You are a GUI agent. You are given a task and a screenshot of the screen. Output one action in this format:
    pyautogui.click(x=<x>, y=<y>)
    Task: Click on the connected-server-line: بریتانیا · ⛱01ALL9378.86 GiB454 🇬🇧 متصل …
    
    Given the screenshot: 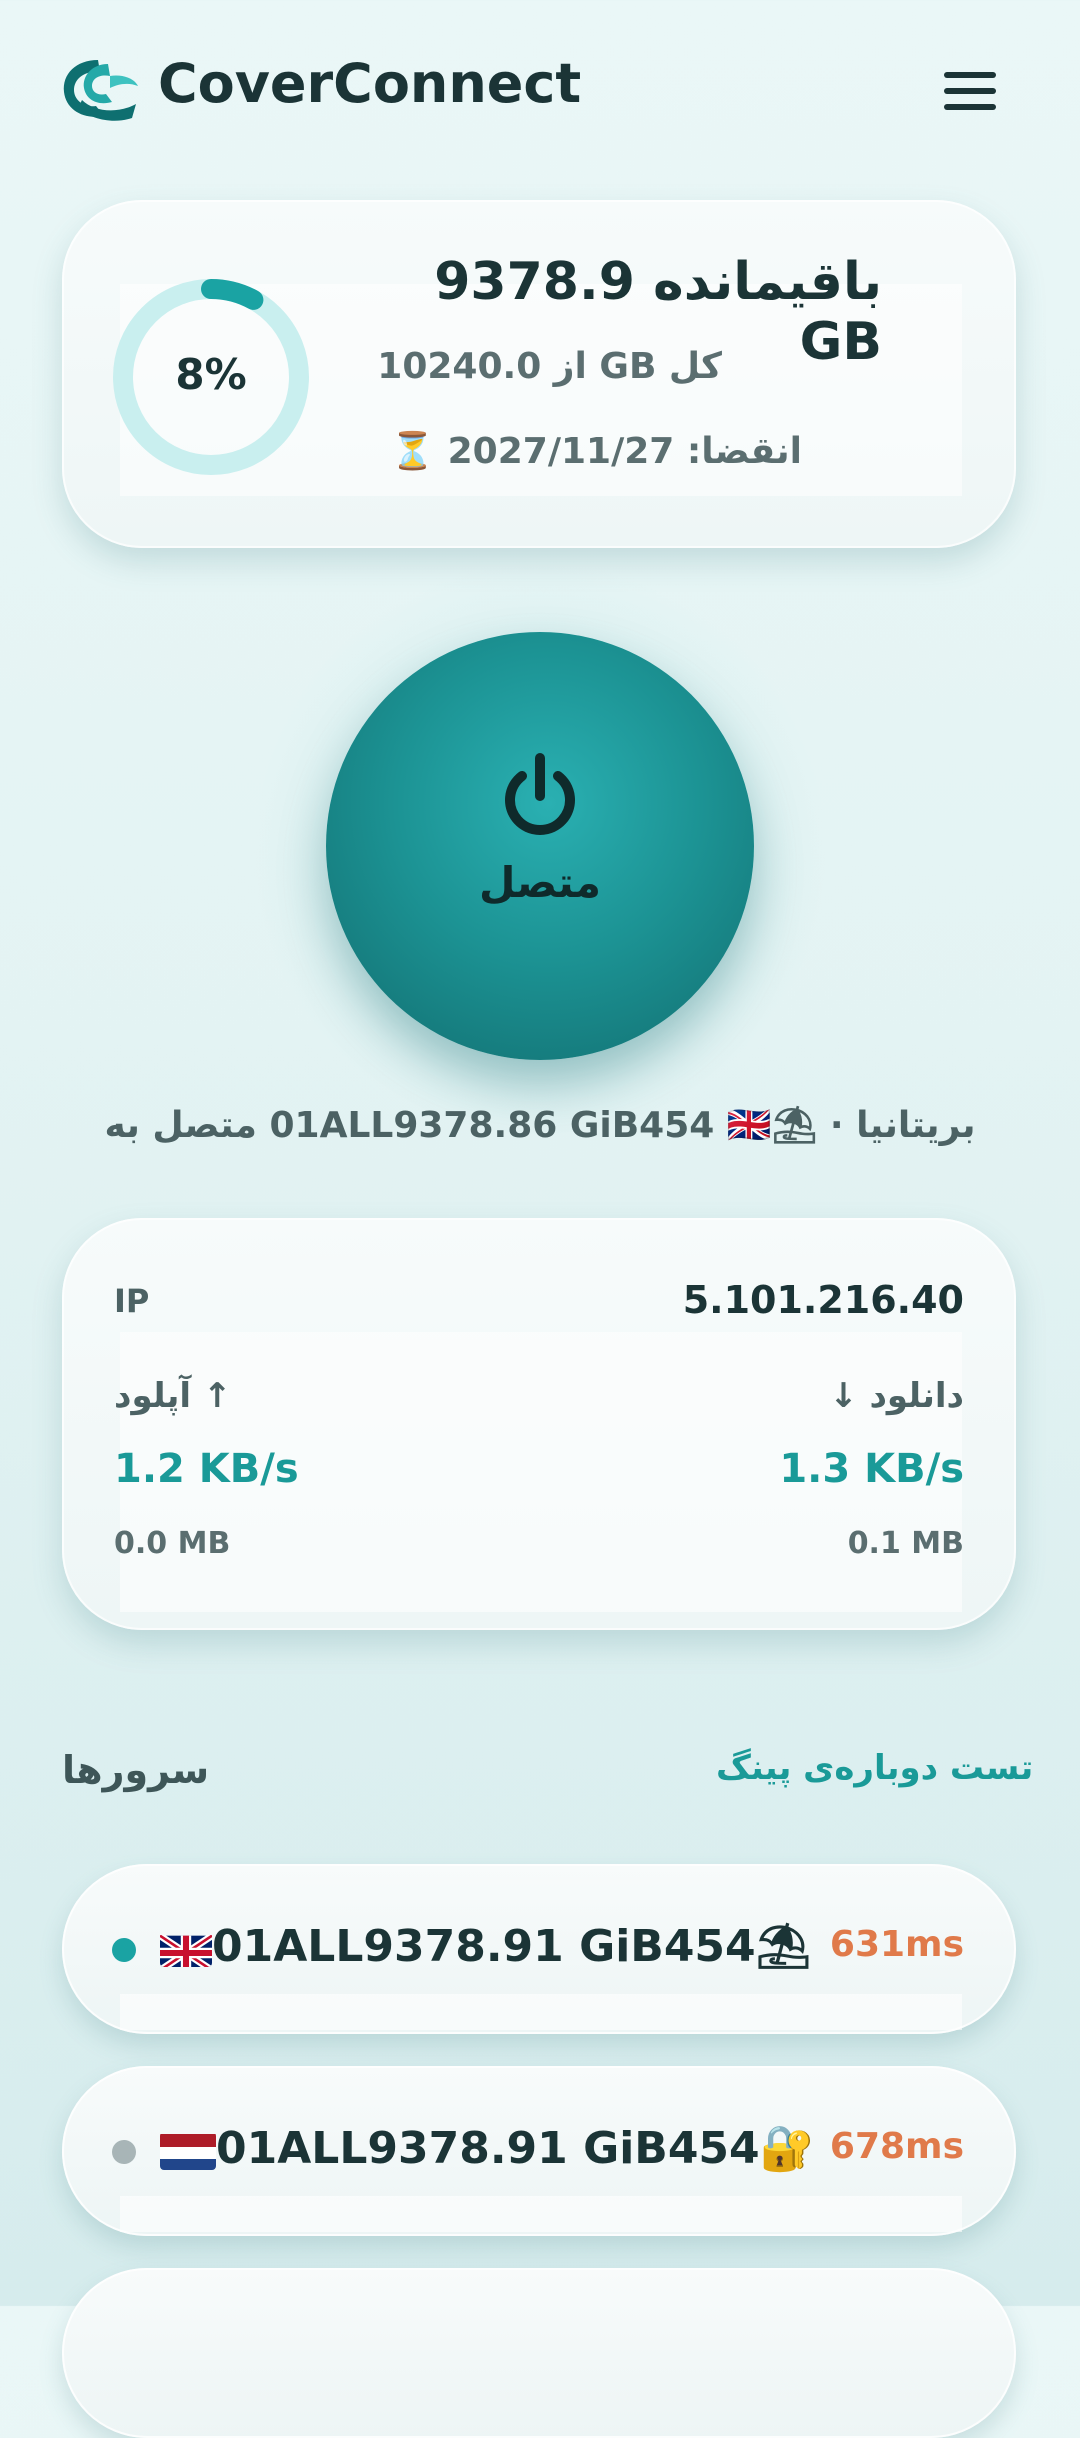 What is the action you would take?
    pyautogui.click(x=540, y=1125)
    